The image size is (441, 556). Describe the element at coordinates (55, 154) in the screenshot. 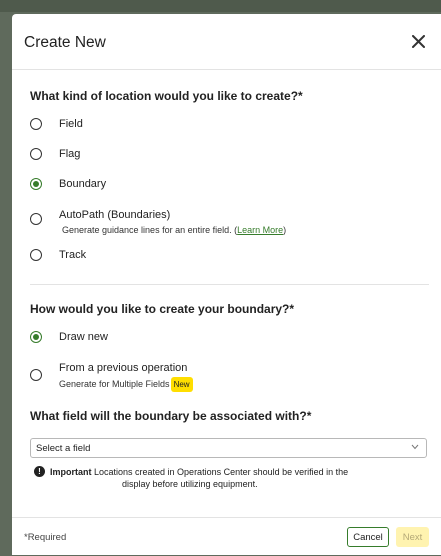

I see `radio-option-flag: Flag` at that location.